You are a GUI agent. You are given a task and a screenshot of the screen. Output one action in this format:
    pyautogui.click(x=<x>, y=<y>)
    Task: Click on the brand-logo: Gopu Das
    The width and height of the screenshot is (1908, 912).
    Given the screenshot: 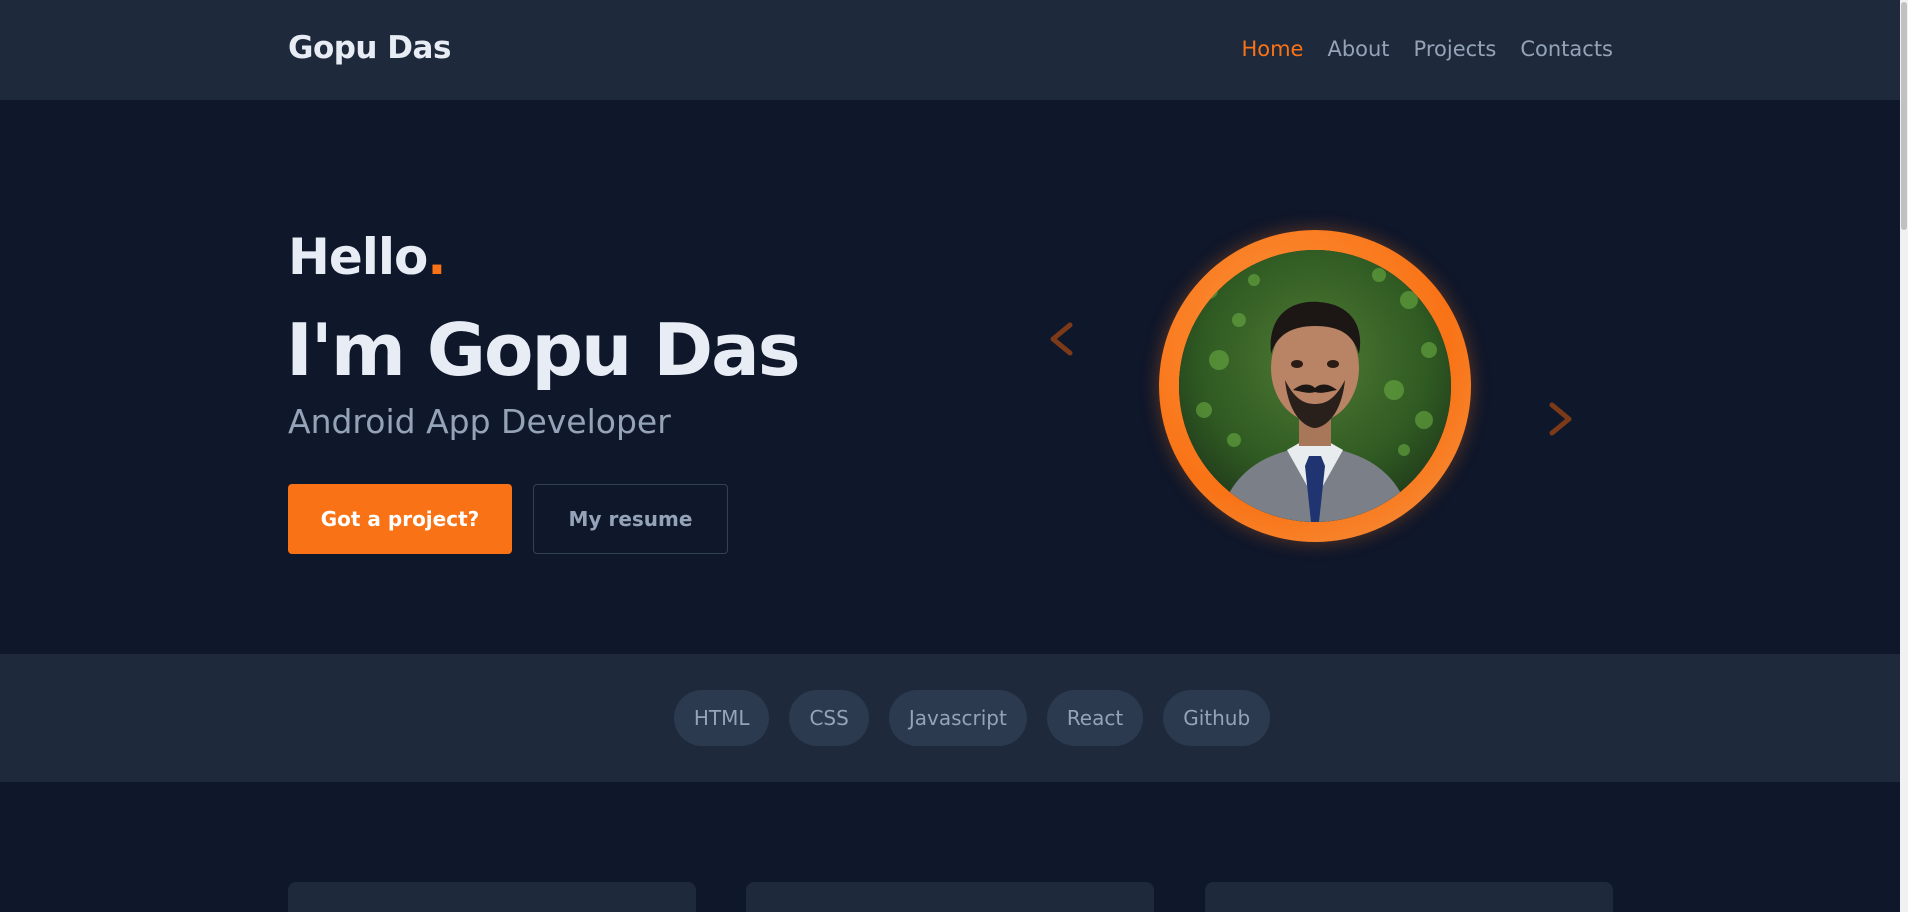 What is the action you would take?
    pyautogui.click(x=369, y=48)
    